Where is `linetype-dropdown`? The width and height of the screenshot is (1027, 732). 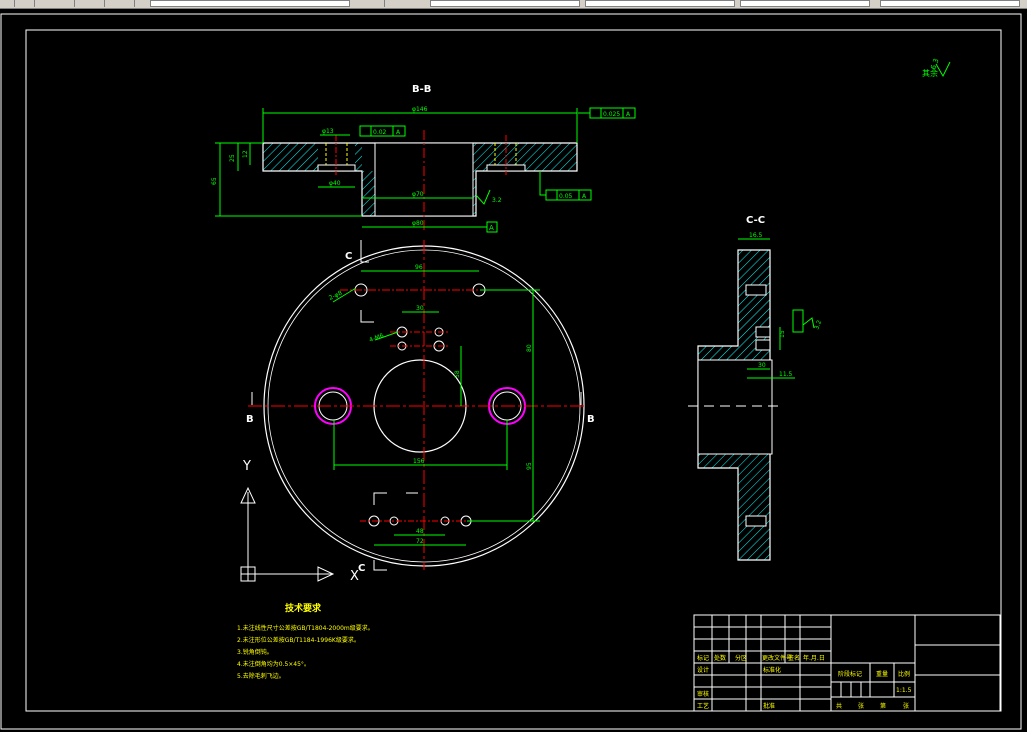
linetype-dropdown is located at coordinates (660, 3).